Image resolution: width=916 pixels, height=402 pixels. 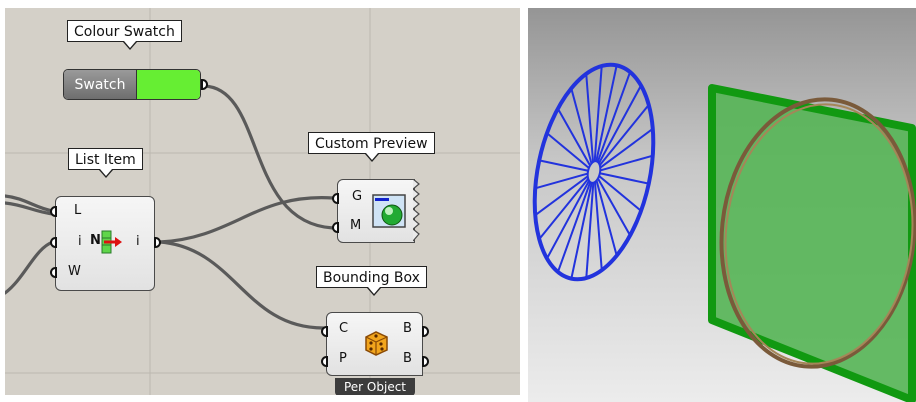 What do you see at coordinates (356, 225) in the screenshot?
I see `input-label-M: M` at bounding box center [356, 225].